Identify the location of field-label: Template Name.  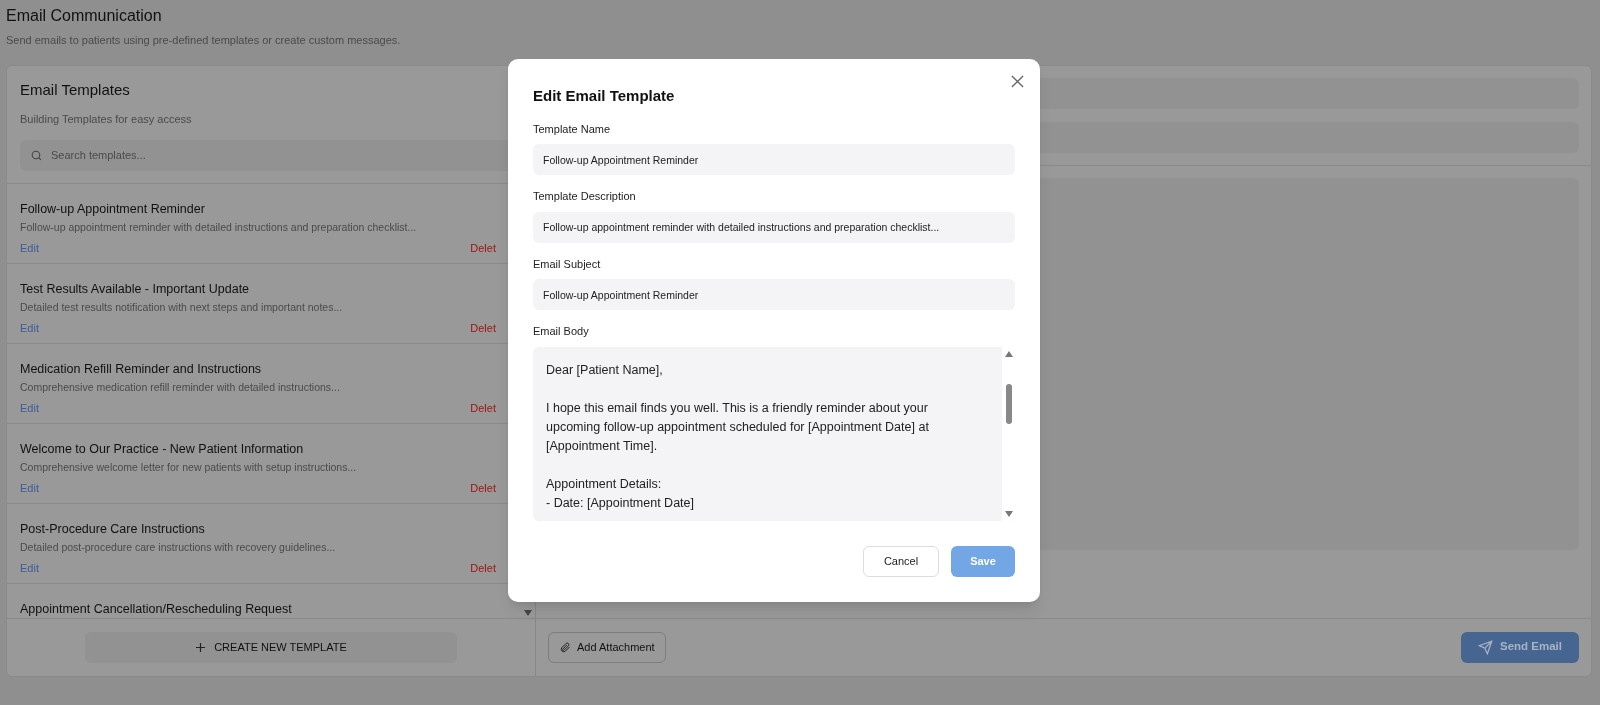
(572, 129).